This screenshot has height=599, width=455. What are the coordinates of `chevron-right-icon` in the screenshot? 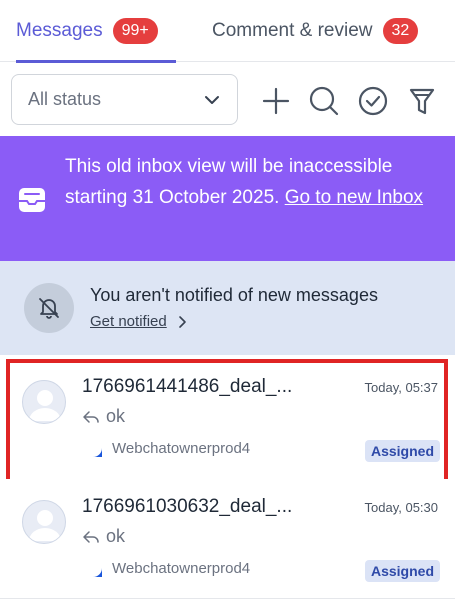 It's located at (182, 321).